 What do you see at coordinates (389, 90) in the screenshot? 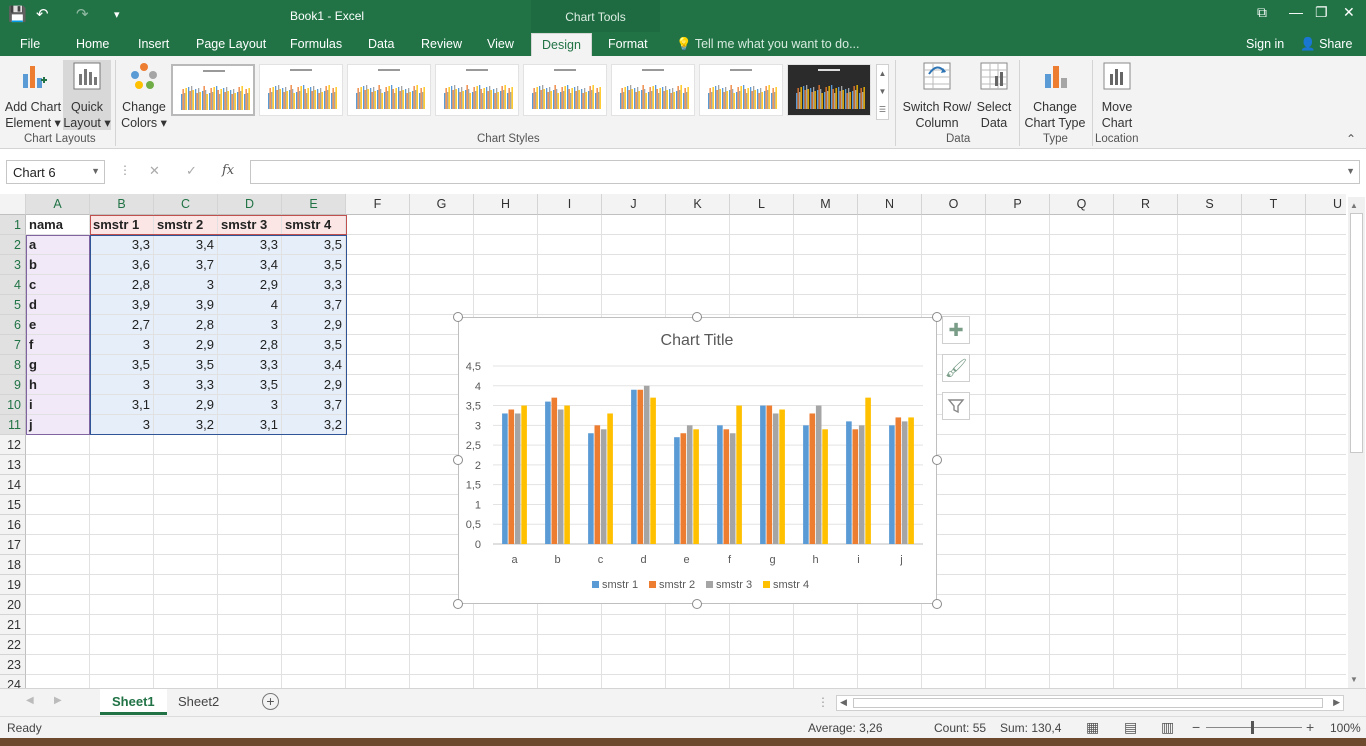
I see `chart-style-thumb` at bounding box center [389, 90].